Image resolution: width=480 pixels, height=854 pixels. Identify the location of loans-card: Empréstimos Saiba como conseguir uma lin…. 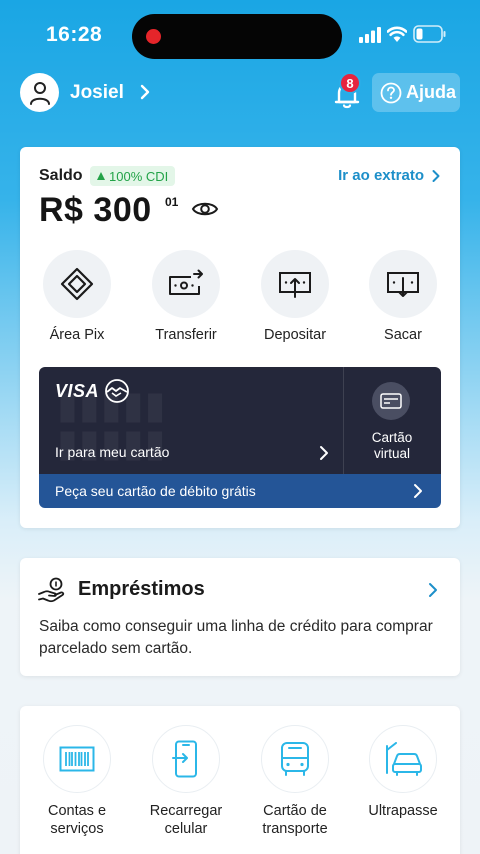
(240, 617).